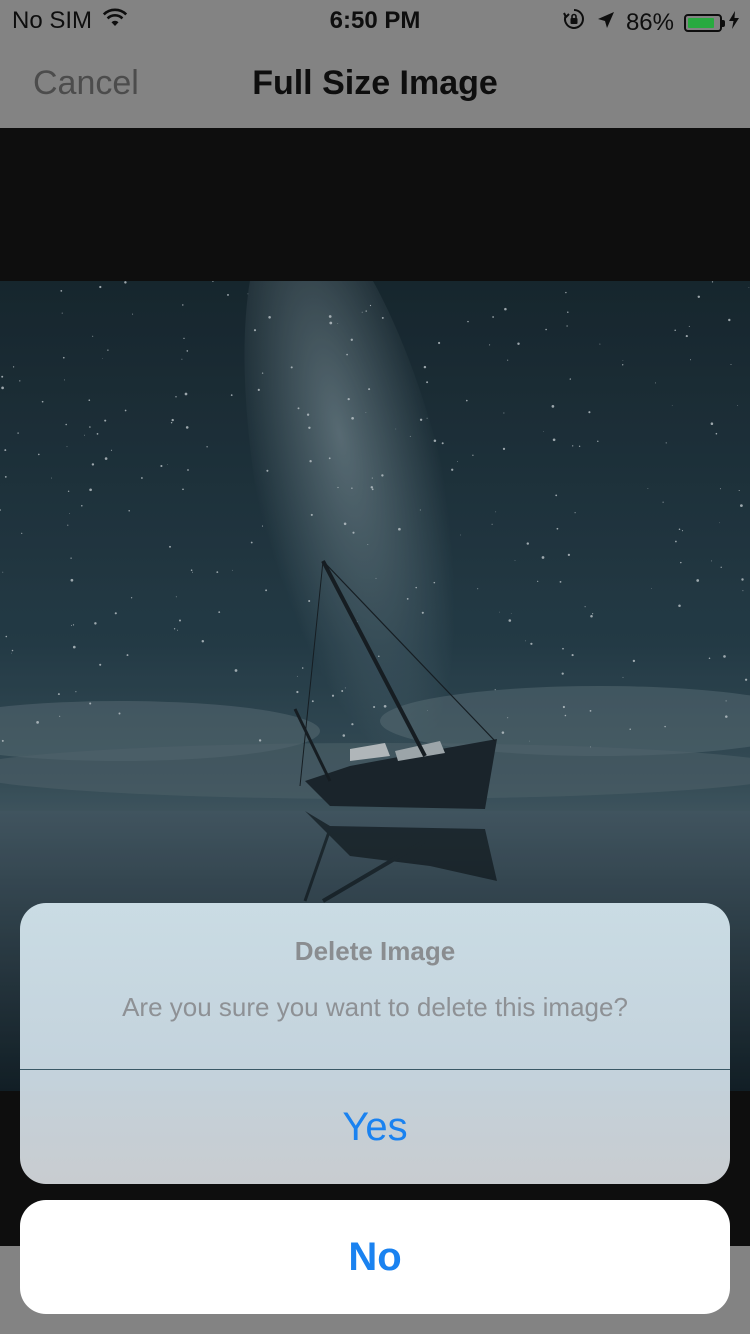  Describe the element at coordinates (375, 1127) in the screenshot. I see `yes-button: Yes` at that location.